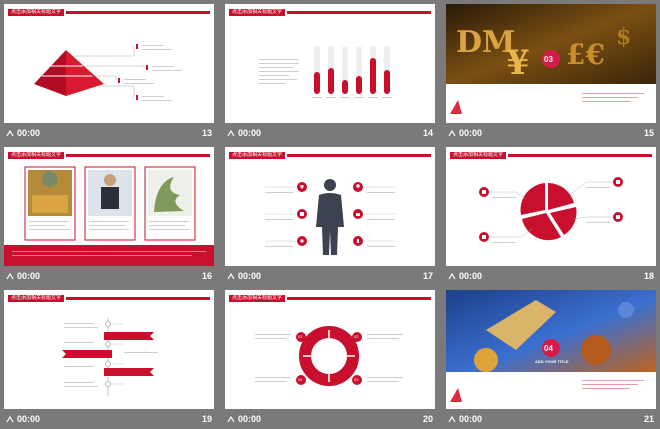 The width and height of the screenshot is (660, 429). Describe the element at coordinates (109, 134) in the screenshot. I see `slide-footer-13: 00:00 13` at that location.